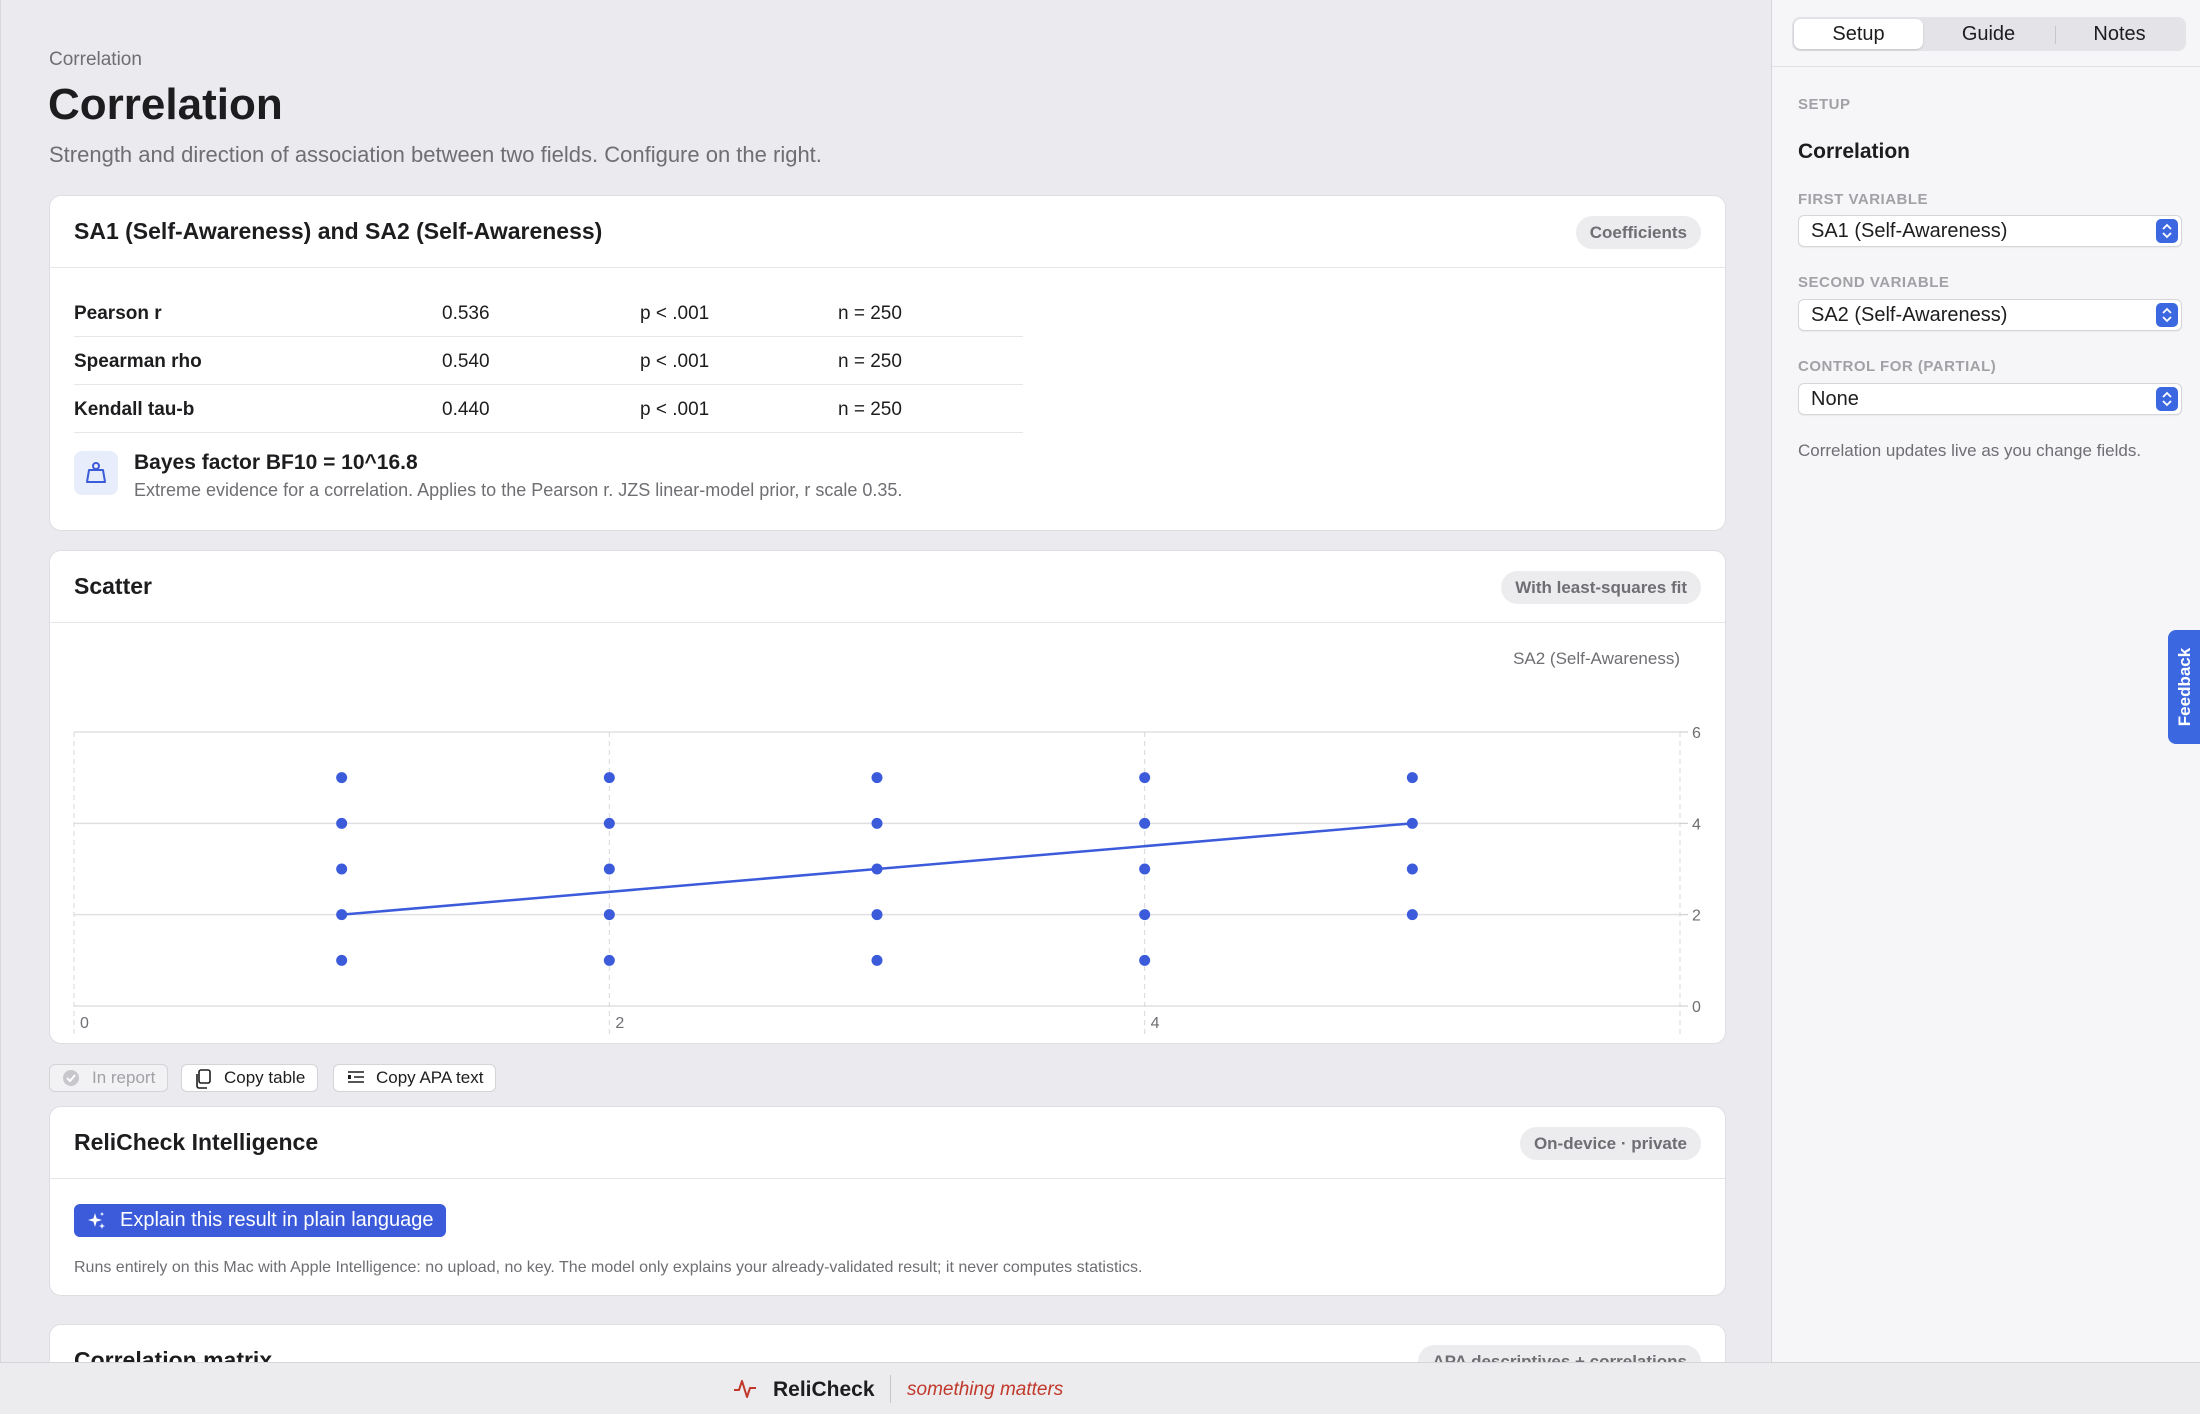 The image size is (2200, 1414). What do you see at coordinates (548, 313) in the screenshot?
I see `table-row: Pearson r 0.536 p < .001 n = 250` at bounding box center [548, 313].